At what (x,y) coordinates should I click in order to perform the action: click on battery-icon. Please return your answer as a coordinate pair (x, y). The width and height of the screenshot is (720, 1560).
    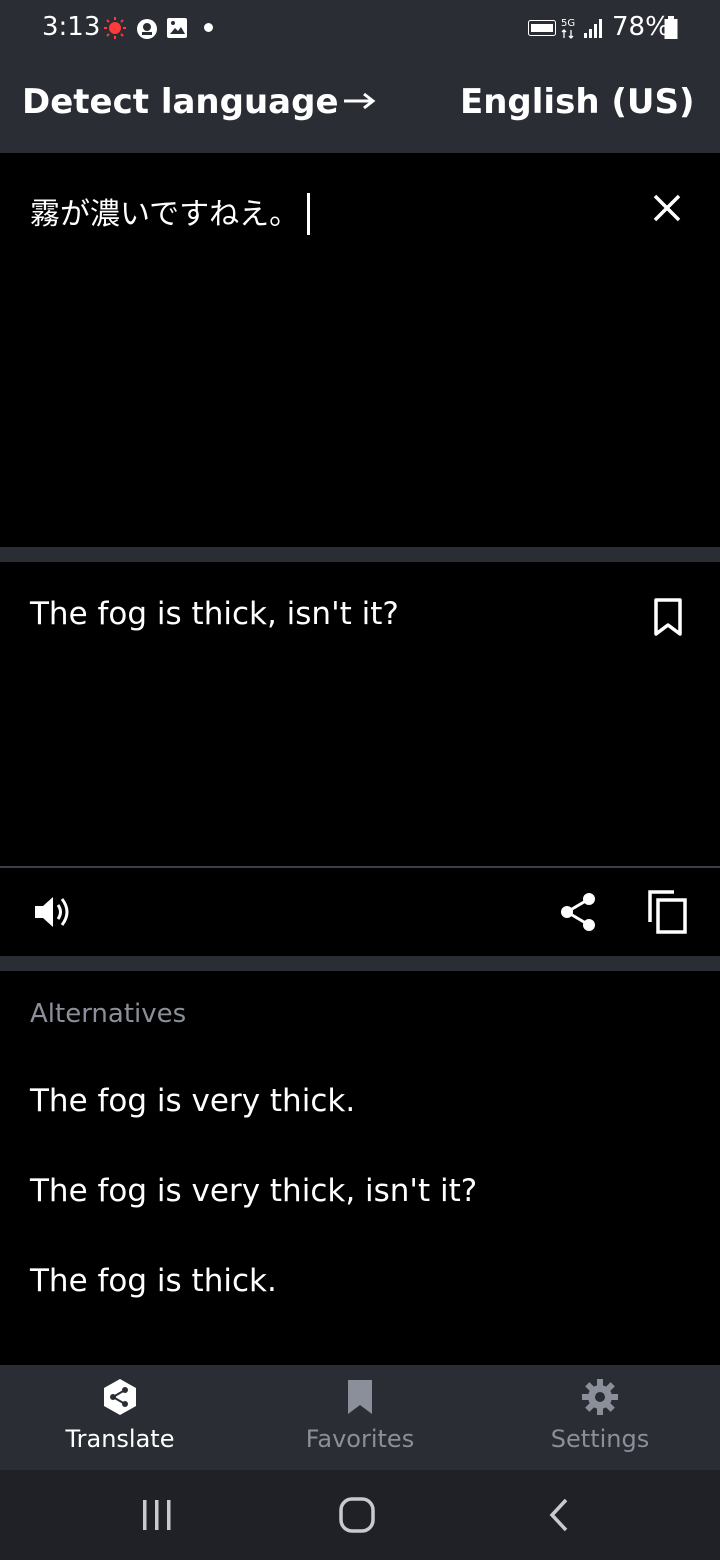
    Looking at the image, I should click on (671, 27).